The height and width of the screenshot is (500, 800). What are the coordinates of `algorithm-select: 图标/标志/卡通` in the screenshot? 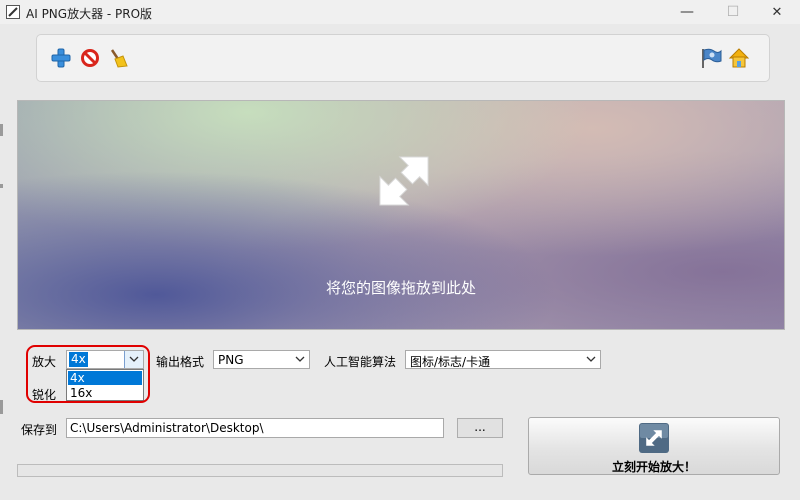 It's located at (503, 359).